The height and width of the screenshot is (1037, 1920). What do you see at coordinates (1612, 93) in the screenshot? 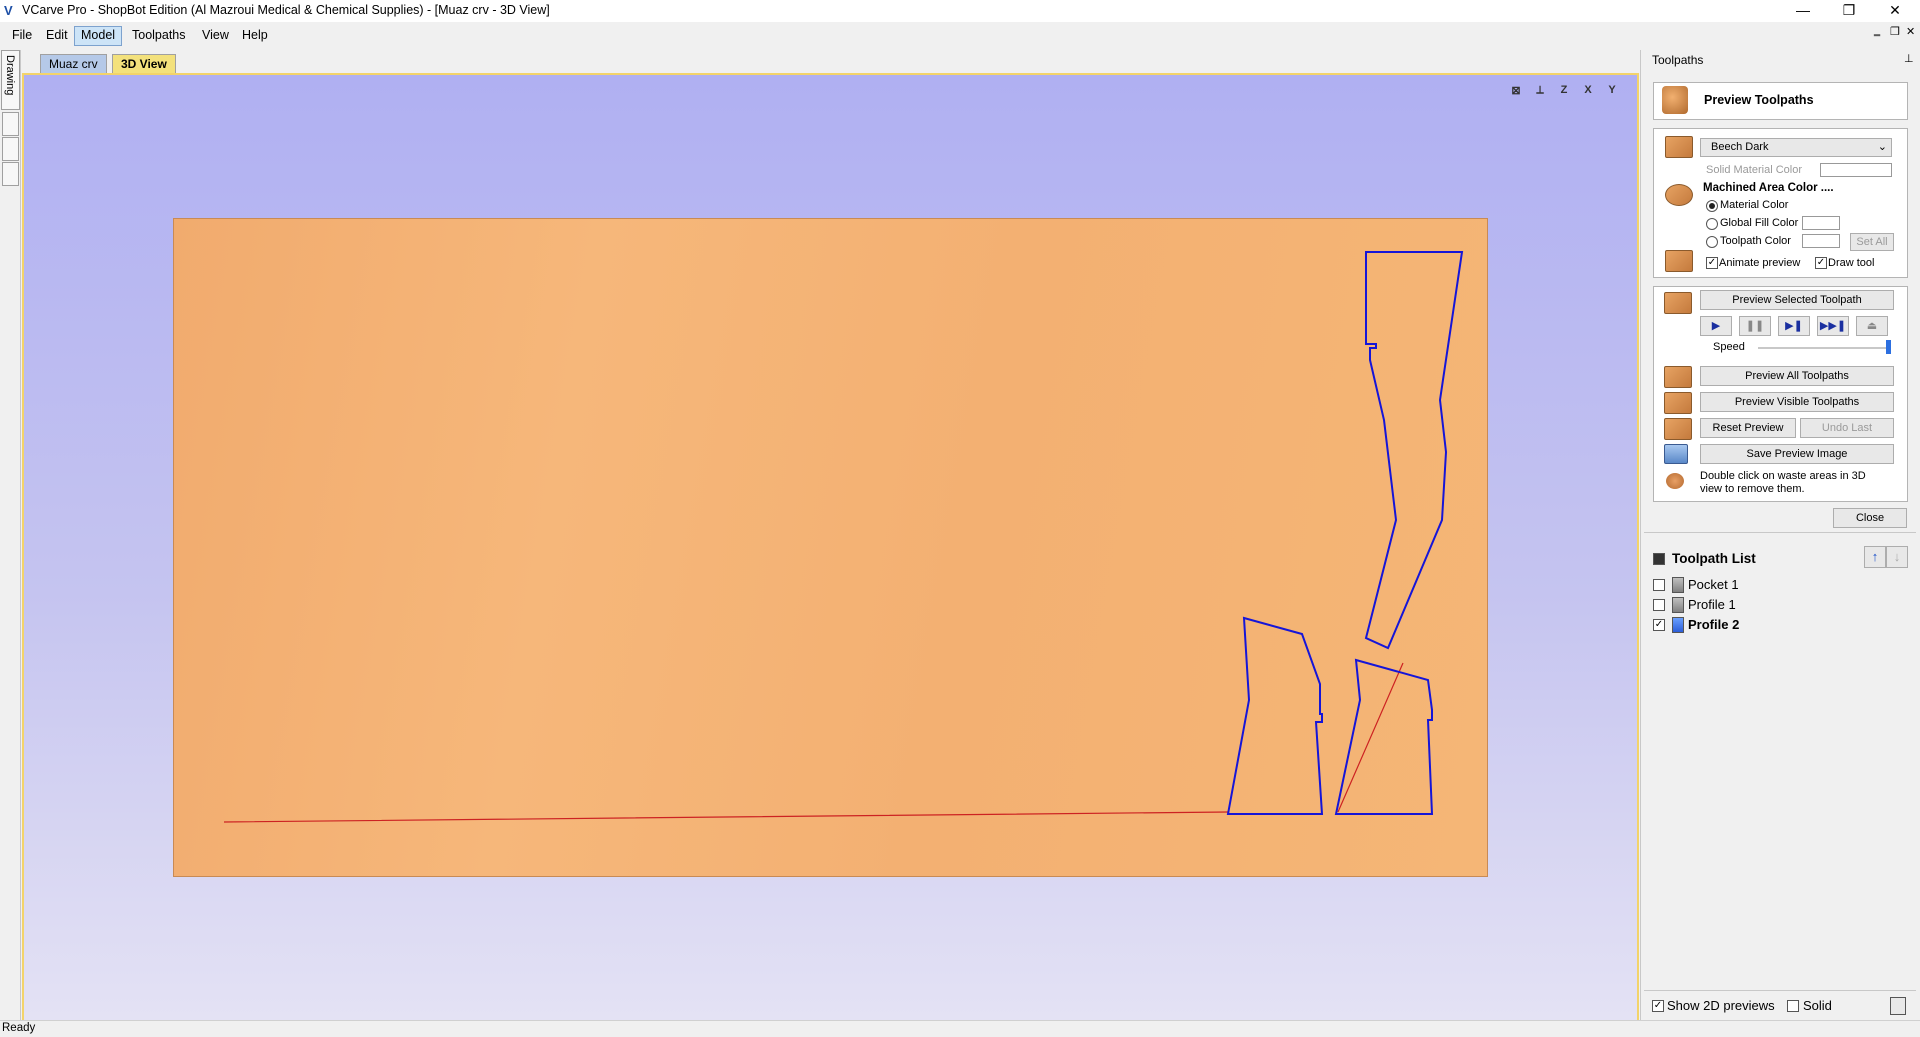
I see `view-y-icon: Y` at bounding box center [1612, 93].